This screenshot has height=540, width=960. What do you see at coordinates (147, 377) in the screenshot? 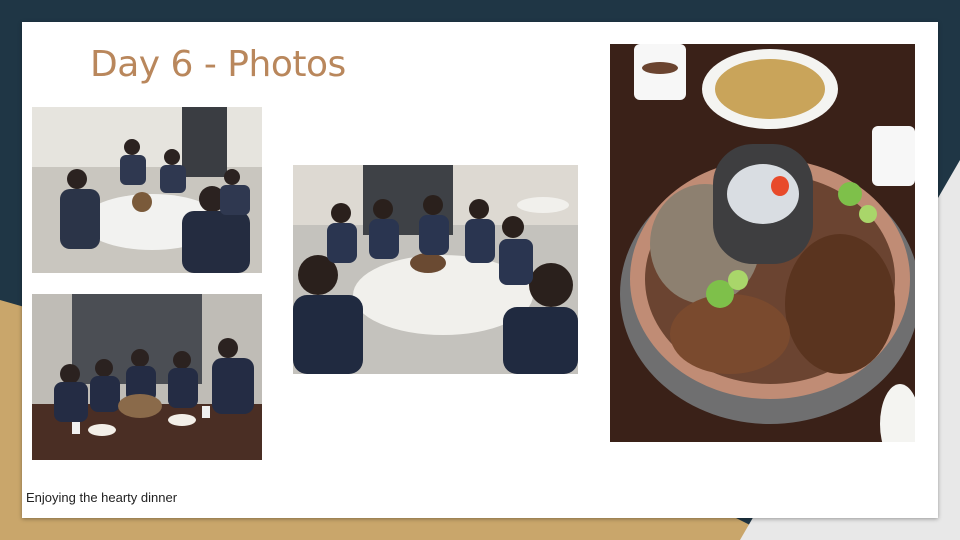
I see `group-photo-hotpot-table` at bounding box center [147, 377].